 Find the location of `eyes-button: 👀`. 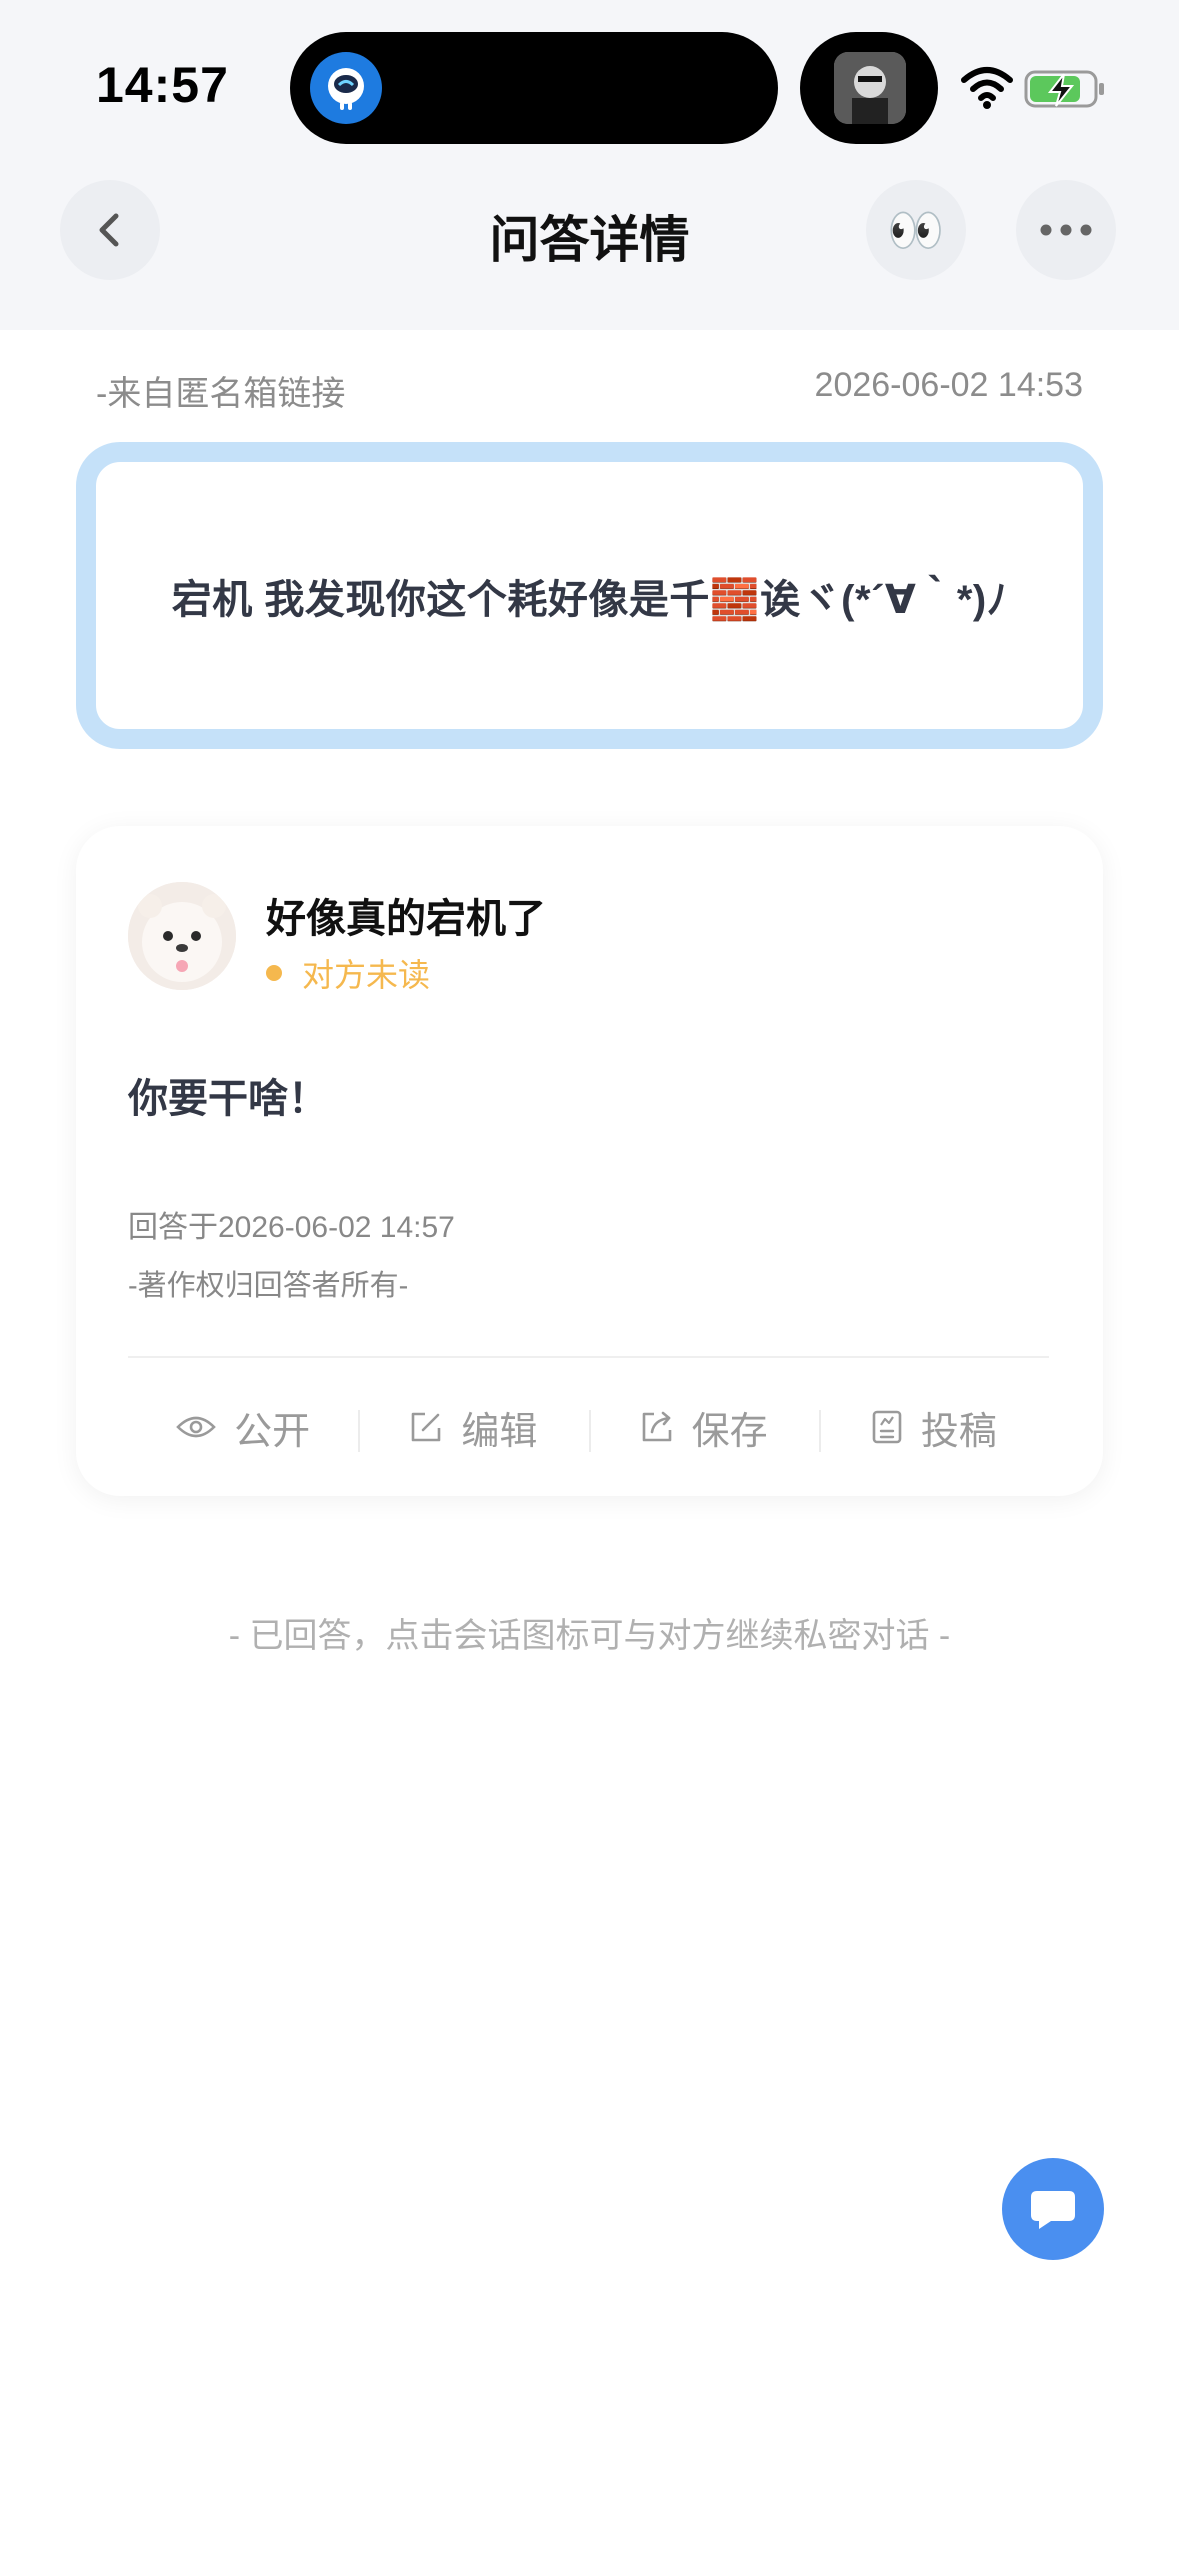

eyes-button: 👀 is located at coordinates (916, 230).